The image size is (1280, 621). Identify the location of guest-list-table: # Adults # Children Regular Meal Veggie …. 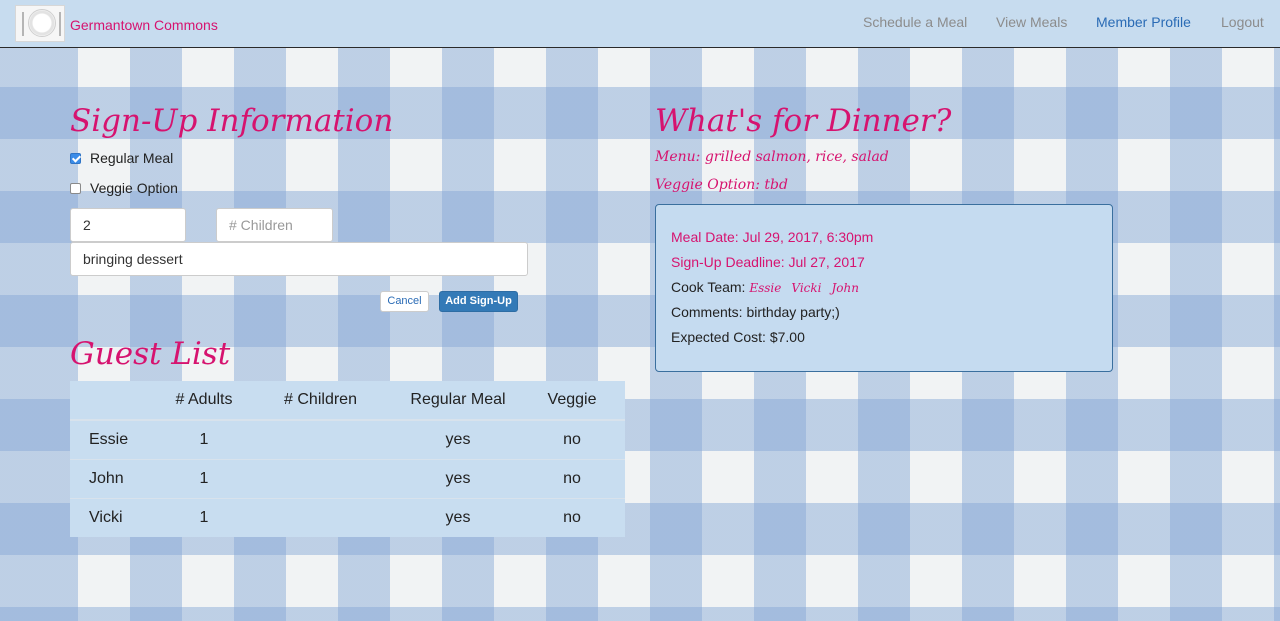
(347, 459).